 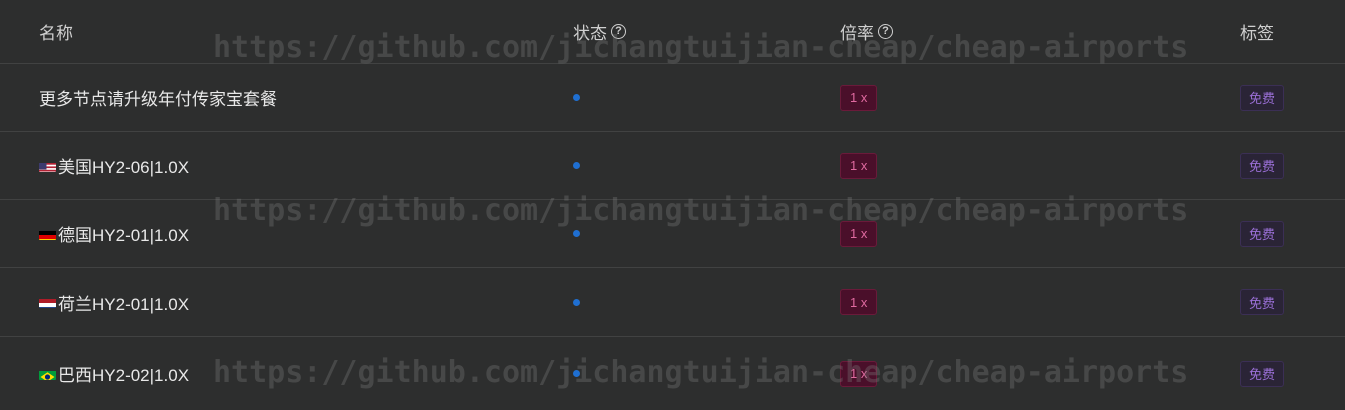 What do you see at coordinates (590, 33) in the screenshot?
I see `header-status-label: 状态` at bounding box center [590, 33].